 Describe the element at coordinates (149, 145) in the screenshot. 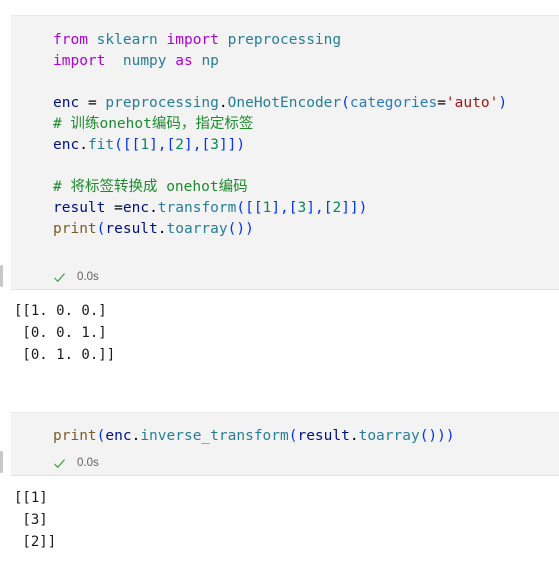

I see `code-line: enc.fit([[1],[2],[3]])` at that location.